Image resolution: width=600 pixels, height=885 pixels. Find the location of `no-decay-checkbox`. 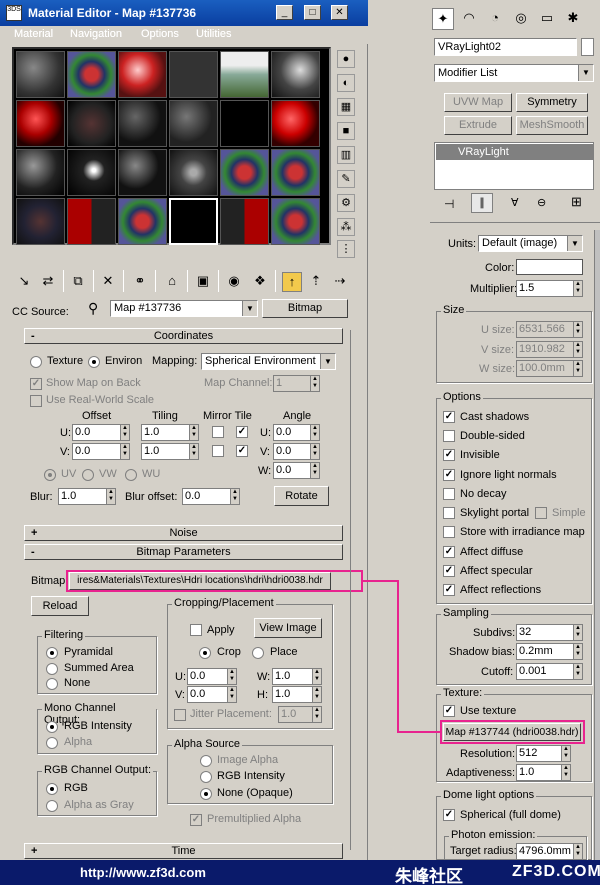

no-decay-checkbox is located at coordinates (449, 494).